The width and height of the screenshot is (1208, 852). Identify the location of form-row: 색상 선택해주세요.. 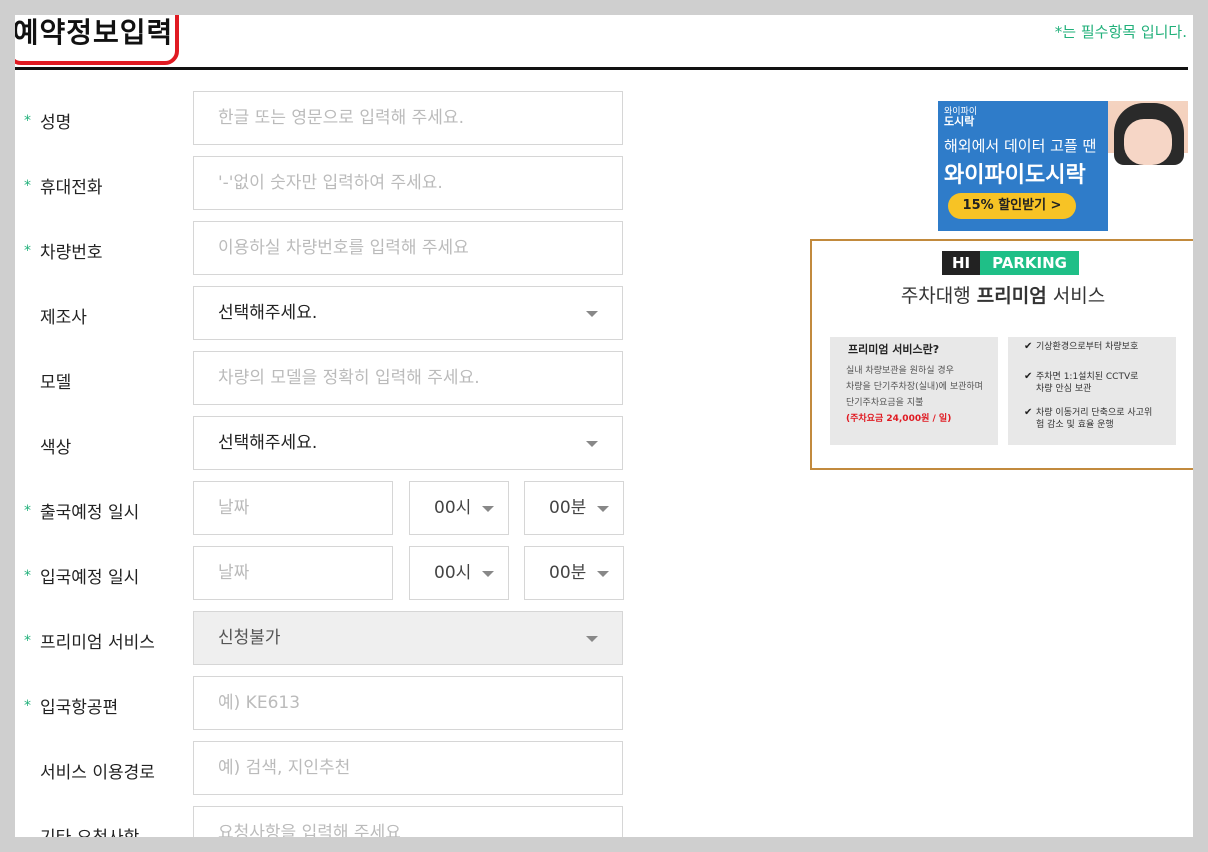
(325, 443).